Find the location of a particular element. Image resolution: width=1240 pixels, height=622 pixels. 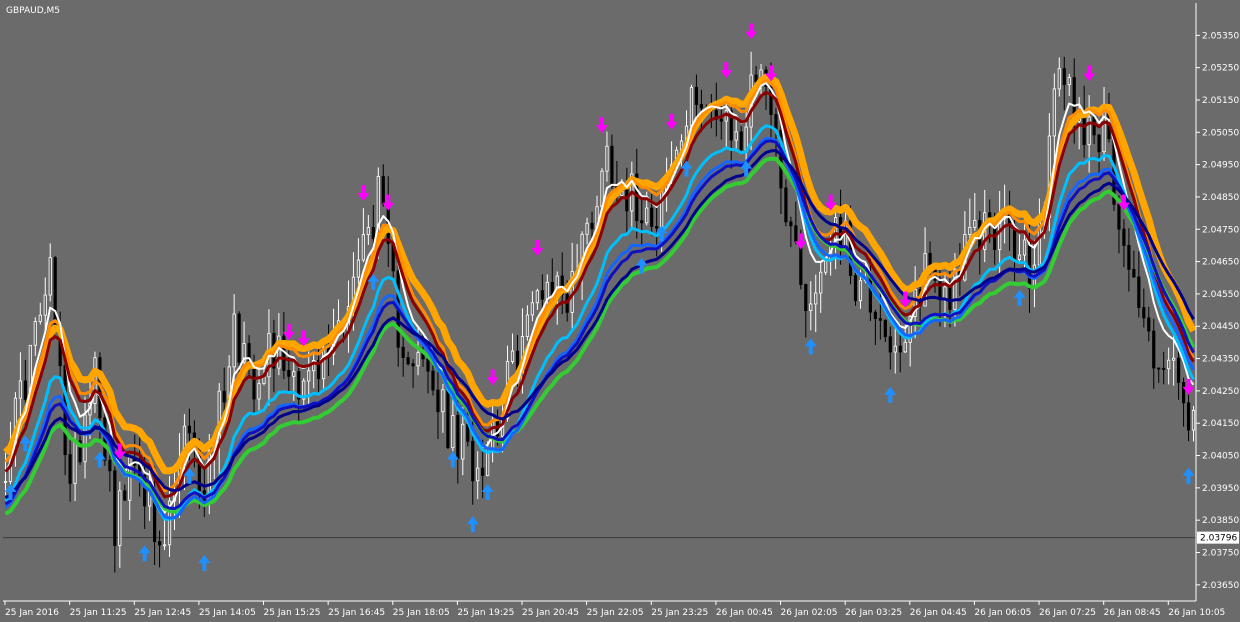

x-tick-label: 25 Jan 19:25 is located at coordinates (485, 613).